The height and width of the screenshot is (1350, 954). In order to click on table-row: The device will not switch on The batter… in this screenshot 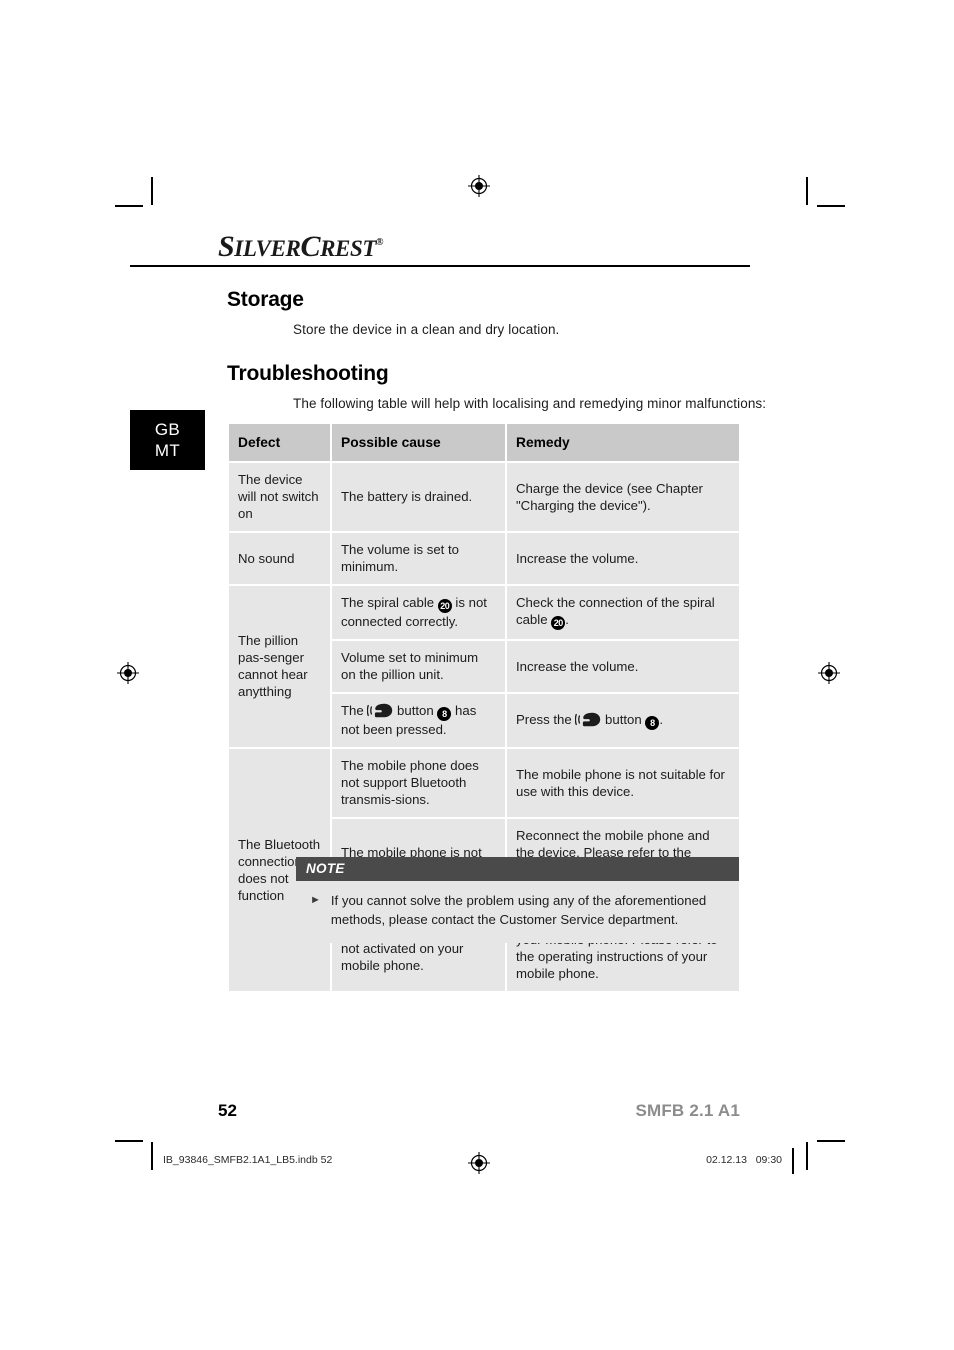, I will do `click(484, 498)`.